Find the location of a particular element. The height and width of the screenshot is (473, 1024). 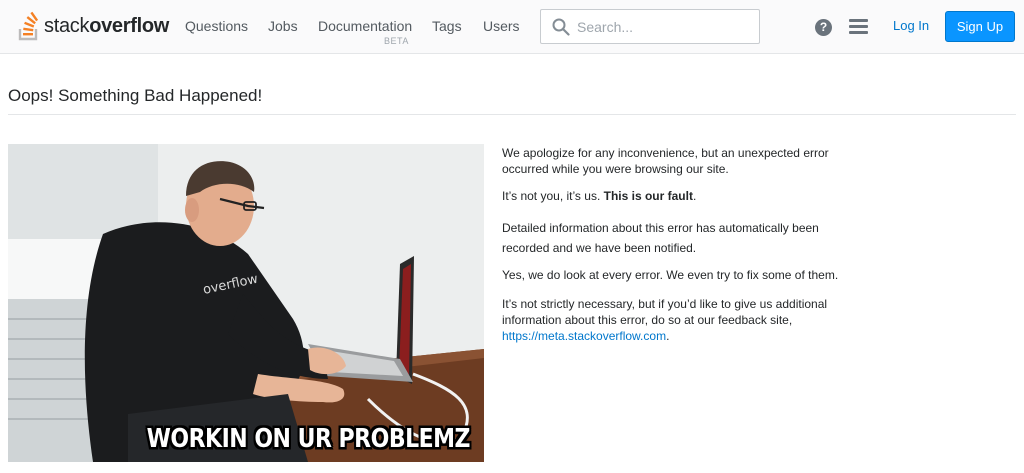

nav-tags: Tags is located at coordinates (447, 26).